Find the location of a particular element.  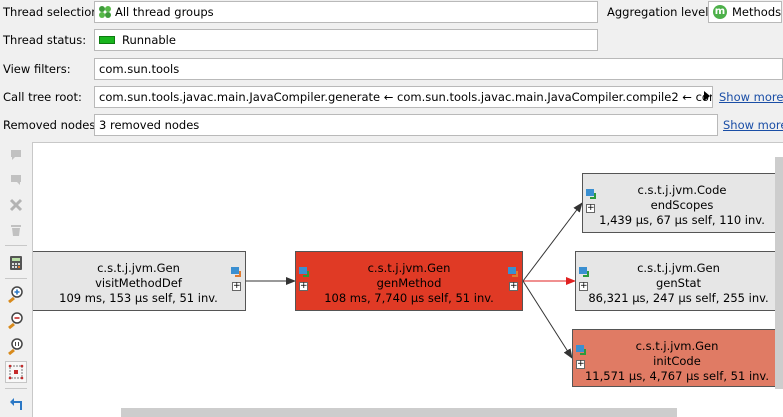

undo-button is located at coordinates (16, 404).